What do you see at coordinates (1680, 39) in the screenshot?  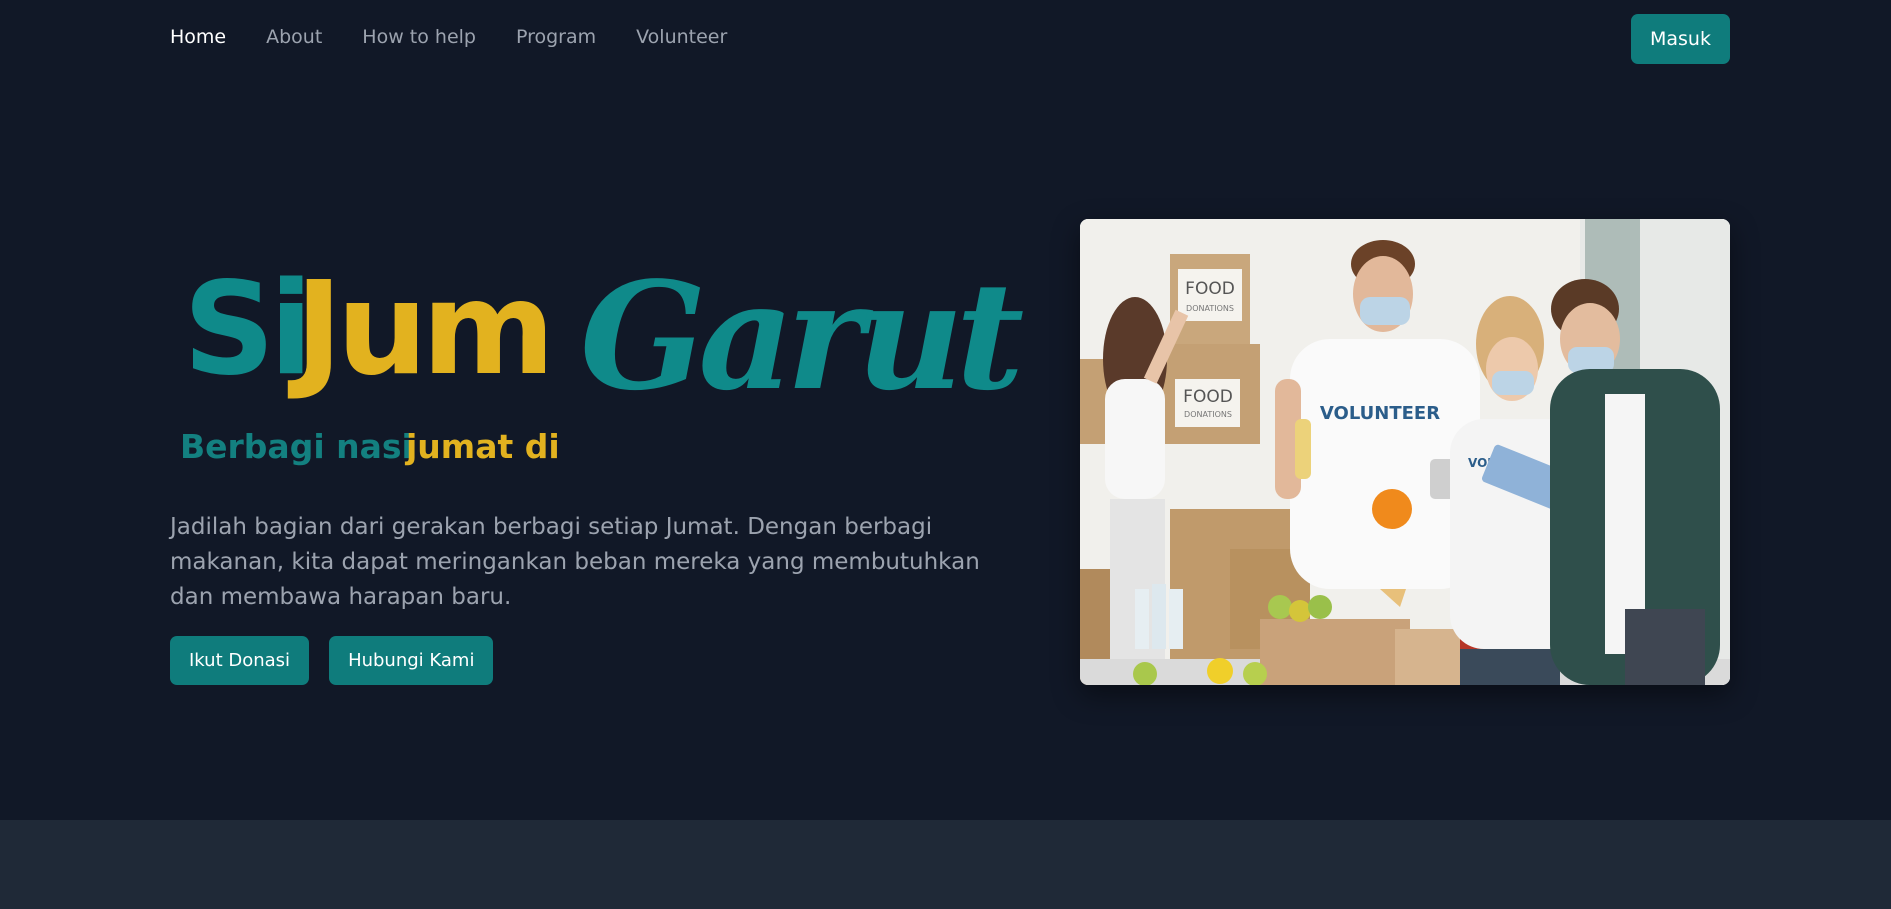 I see `login-button: Masuk` at bounding box center [1680, 39].